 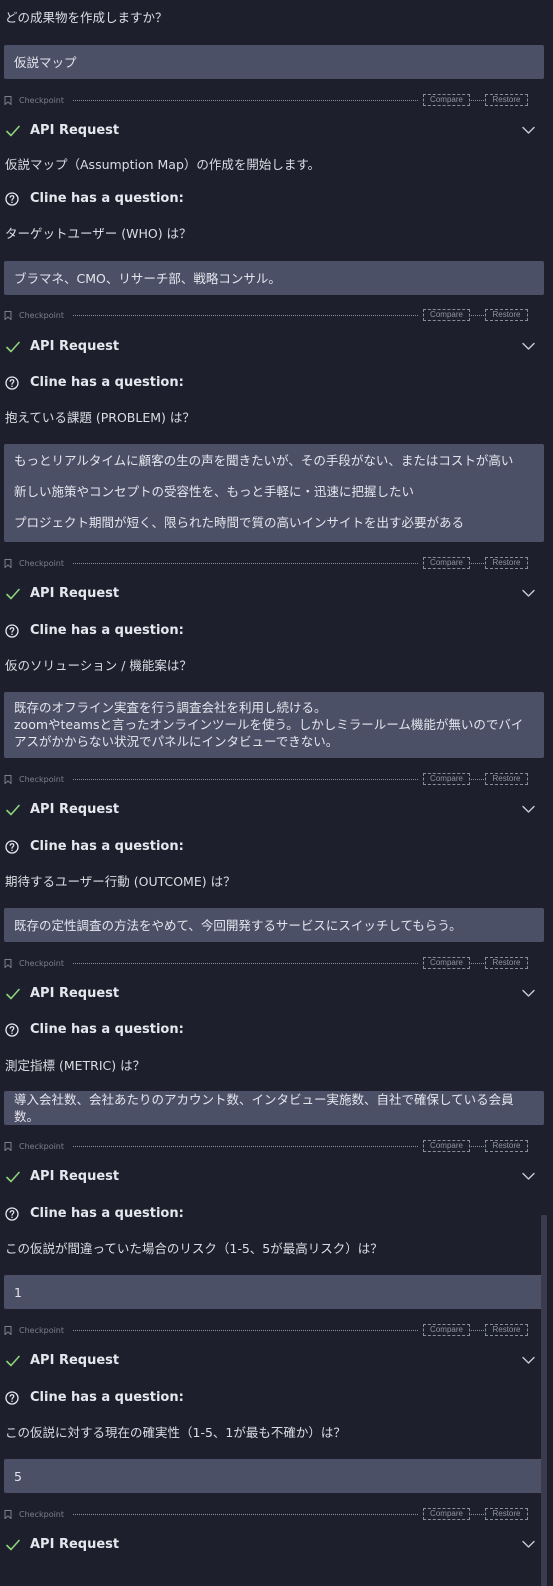 What do you see at coordinates (86, 17) in the screenshot?
I see `intro-question: どの成果物を作成しますか？` at bounding box center [86, 17].